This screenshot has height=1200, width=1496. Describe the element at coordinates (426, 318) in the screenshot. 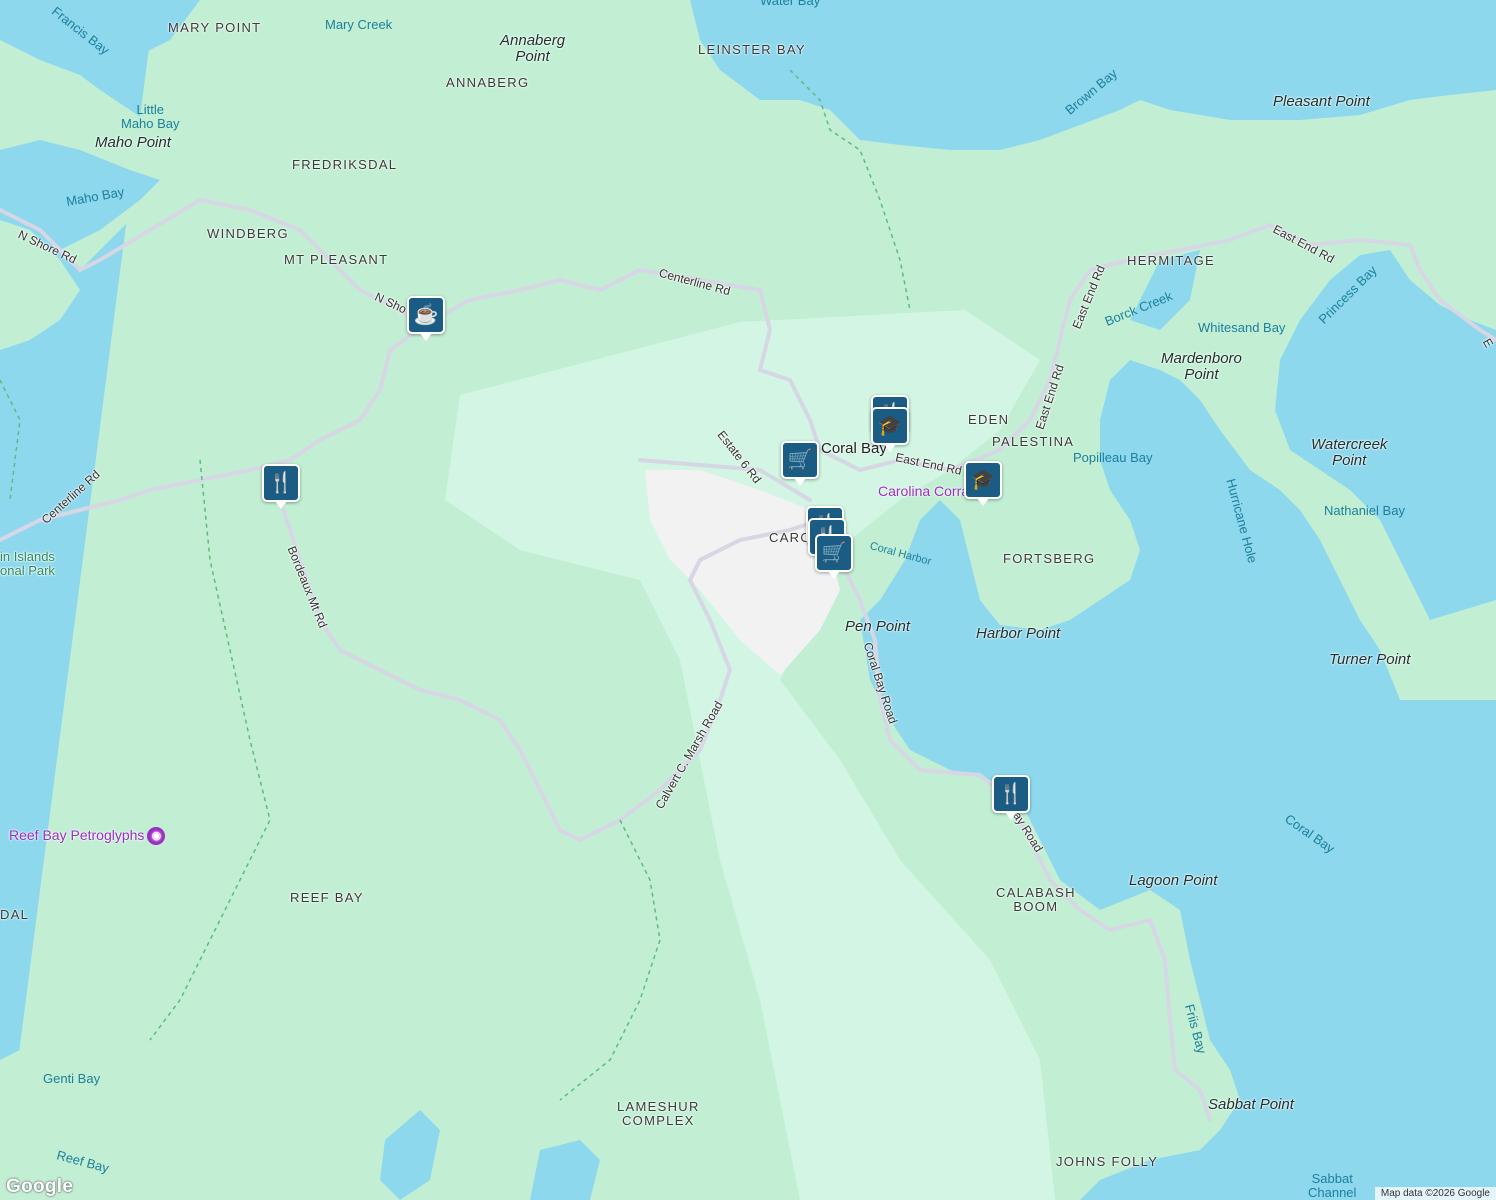

I see `cafe-icon: ☕` at that location.